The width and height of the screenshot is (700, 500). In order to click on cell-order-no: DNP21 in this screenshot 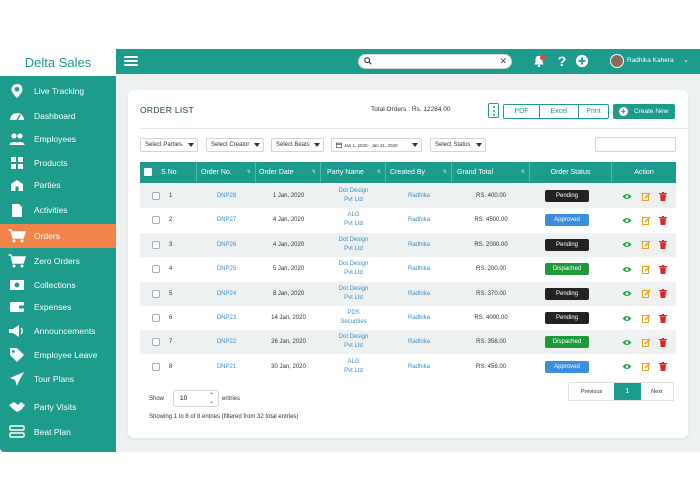, I will do `click(226, 367)`.